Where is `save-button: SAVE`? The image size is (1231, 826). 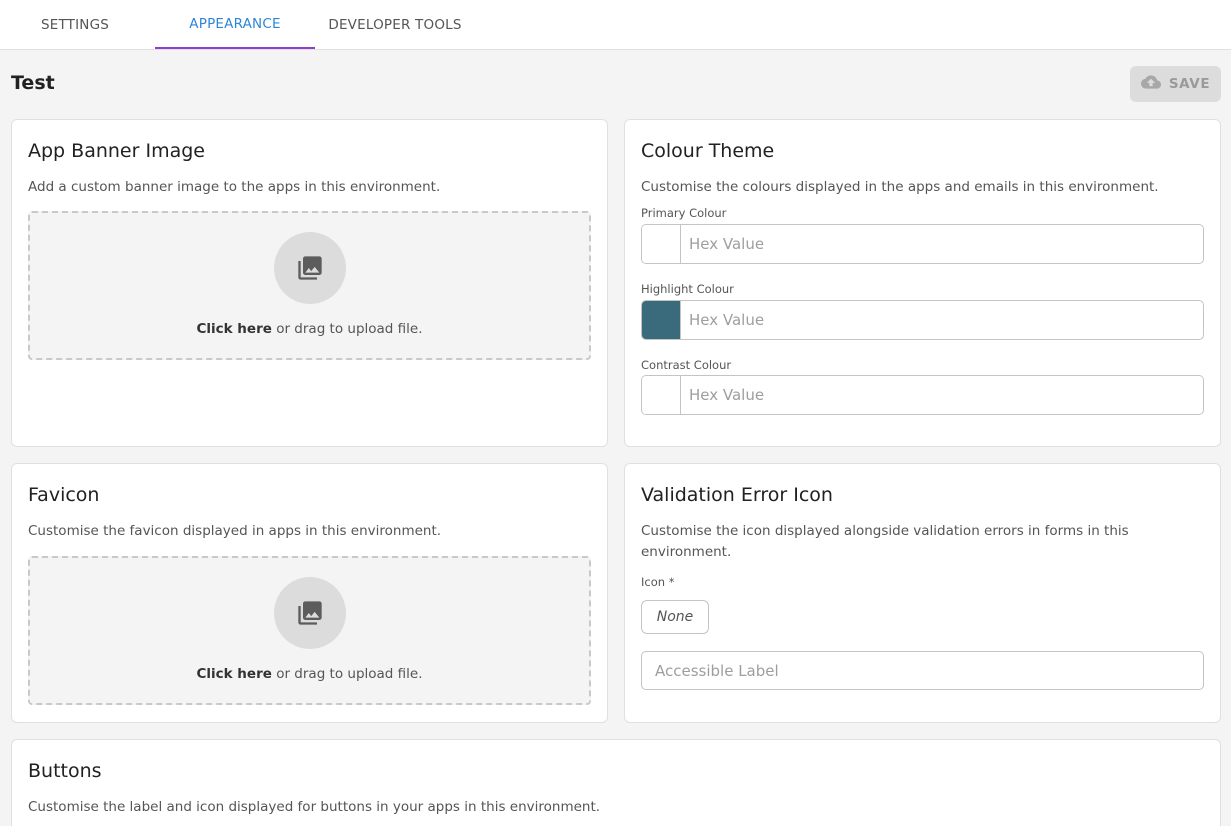 save-button: SAVE is located at coordinates (1175, 84).